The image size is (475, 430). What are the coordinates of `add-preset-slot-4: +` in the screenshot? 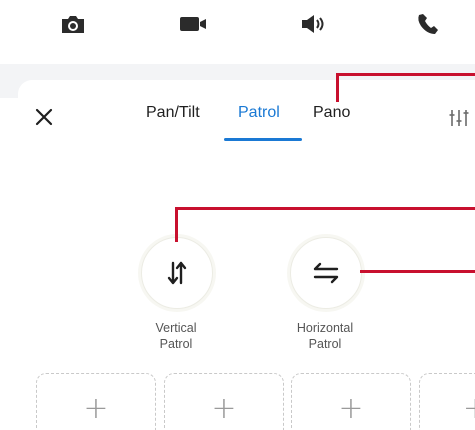 It's located at (447, 401).